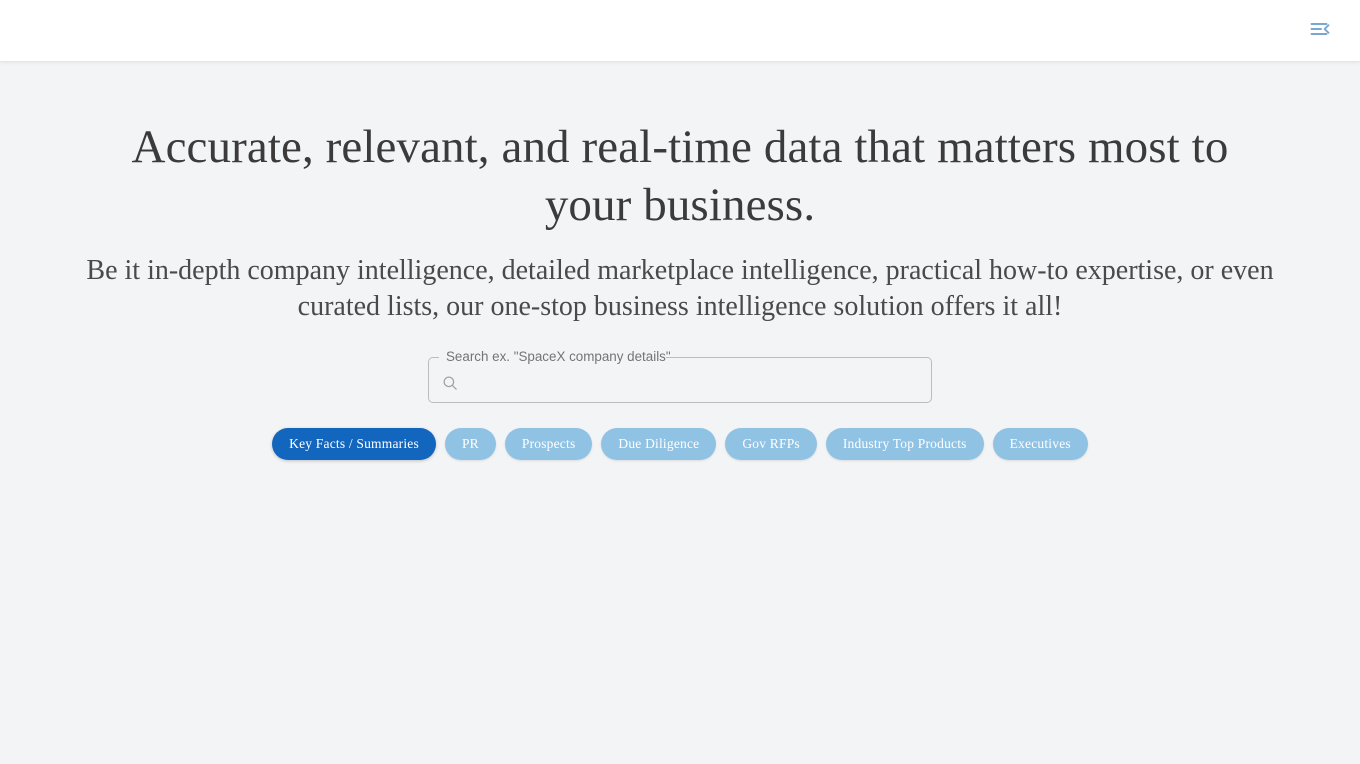 This screenshot has height=764, width=1360. I want to click on search-input-row, so click(680, 383).